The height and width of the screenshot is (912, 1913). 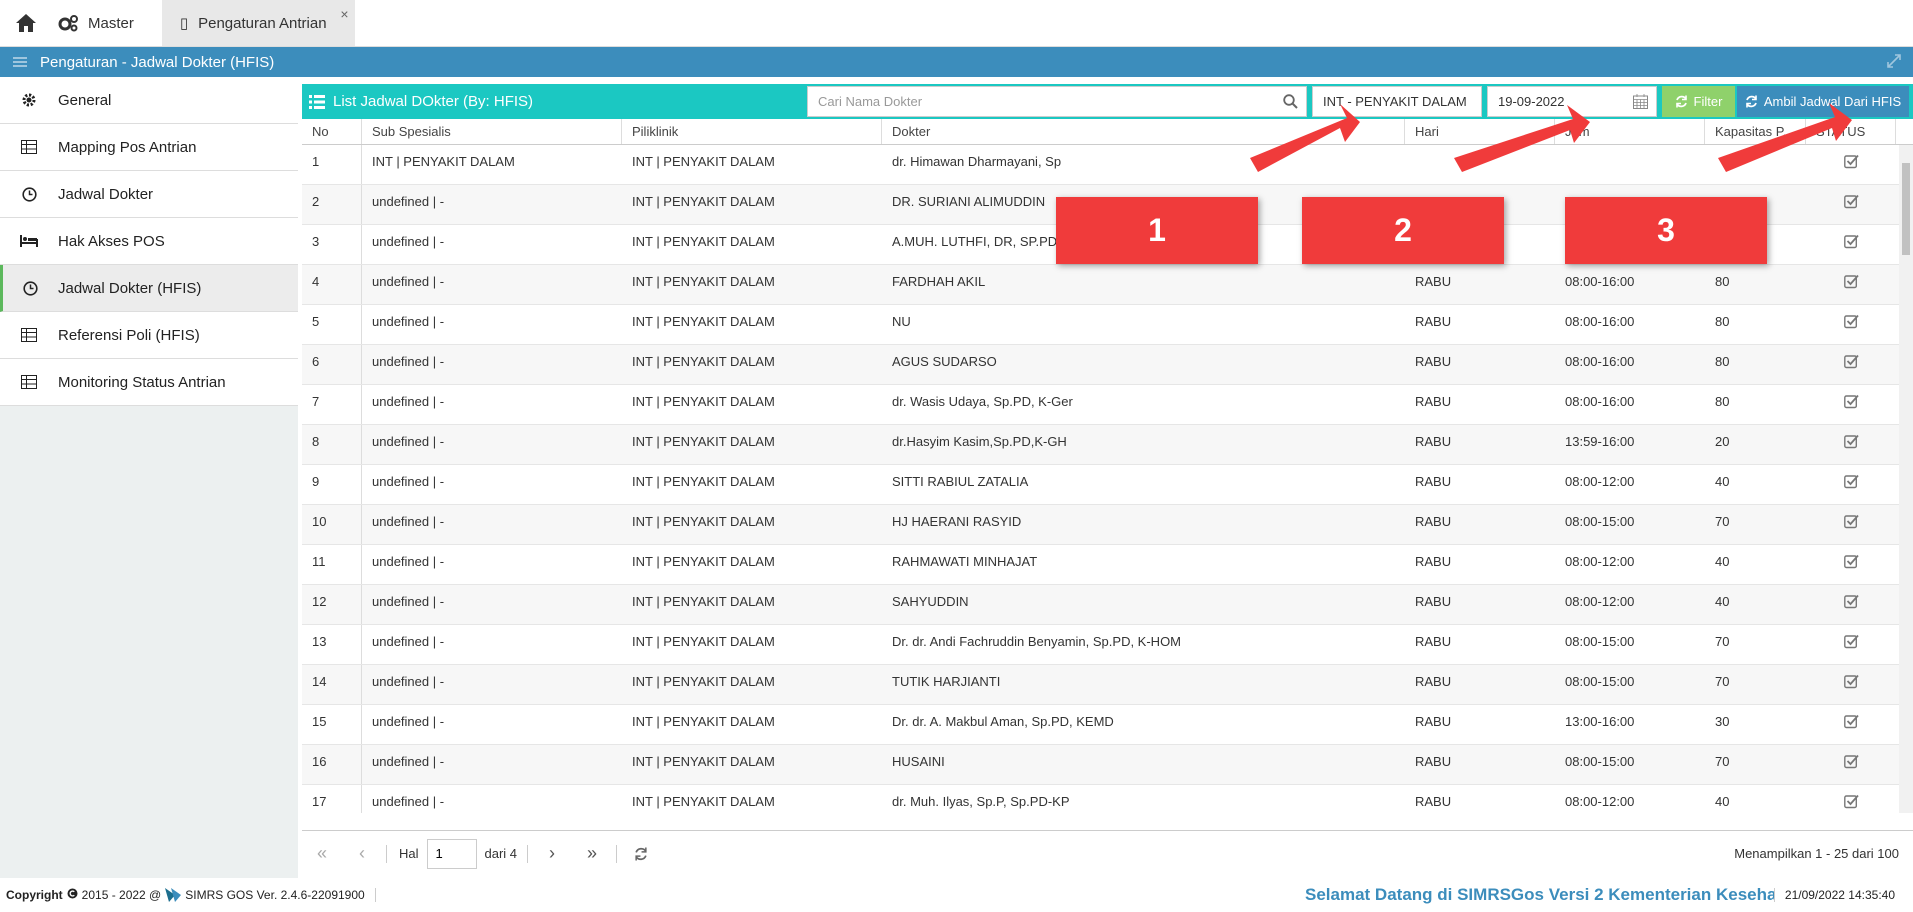 What do you see at coordinates (111, 241) in the screenshot?
I see `sidebar-item-label: Hak Akses POS` at bounding box center [111, 241].